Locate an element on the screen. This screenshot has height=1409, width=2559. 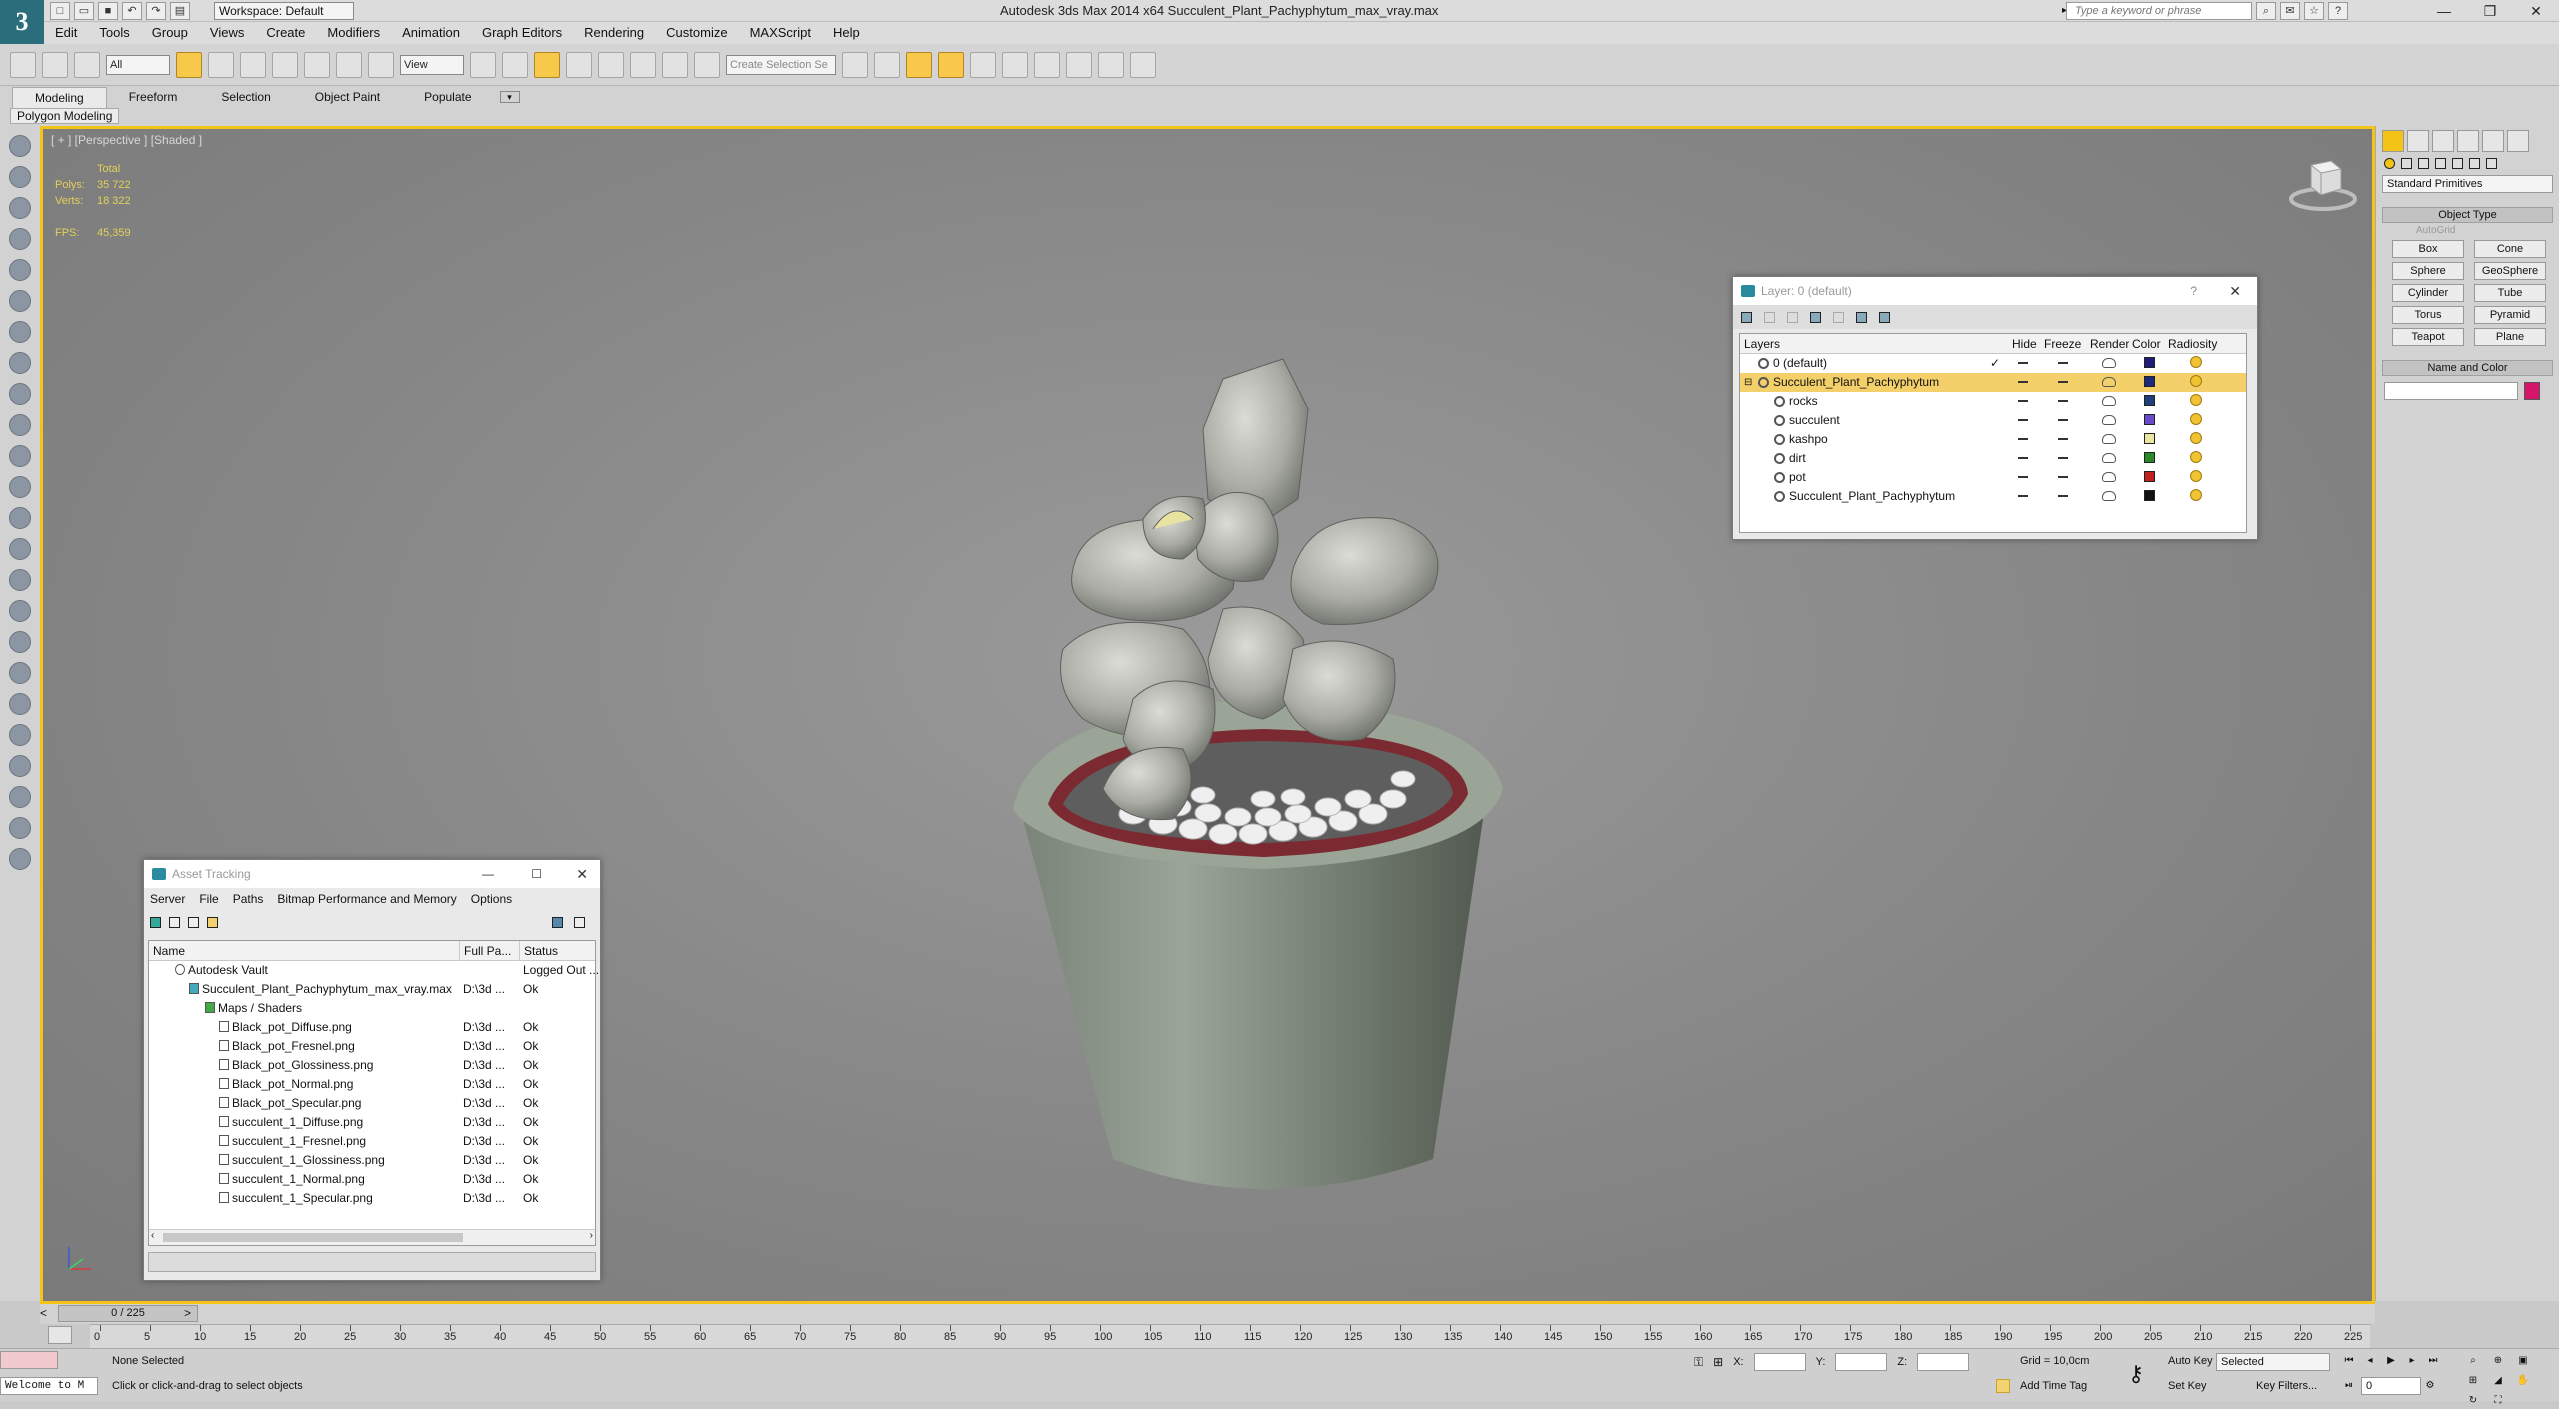
layer-row: kashpo is located at coordinates (1993, 439).